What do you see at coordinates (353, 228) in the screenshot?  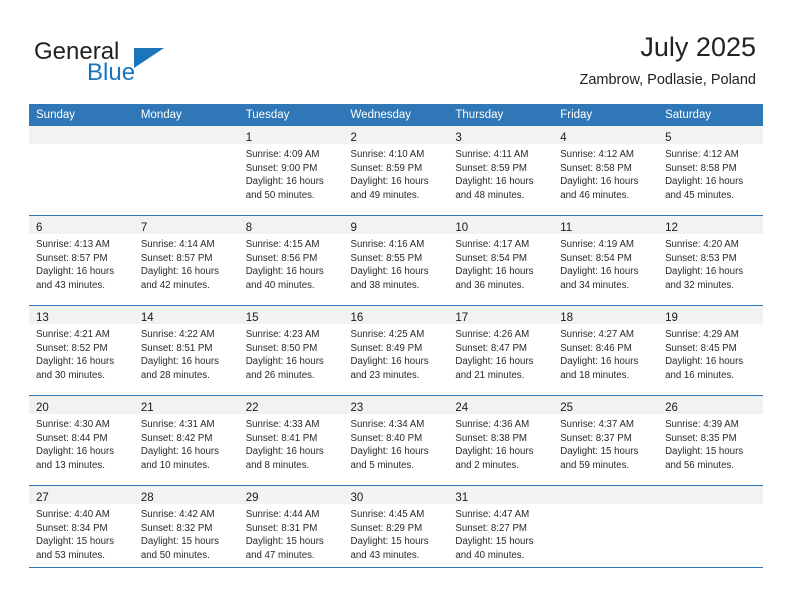 I see `day-number: 9` at bounding box center [353, 228].